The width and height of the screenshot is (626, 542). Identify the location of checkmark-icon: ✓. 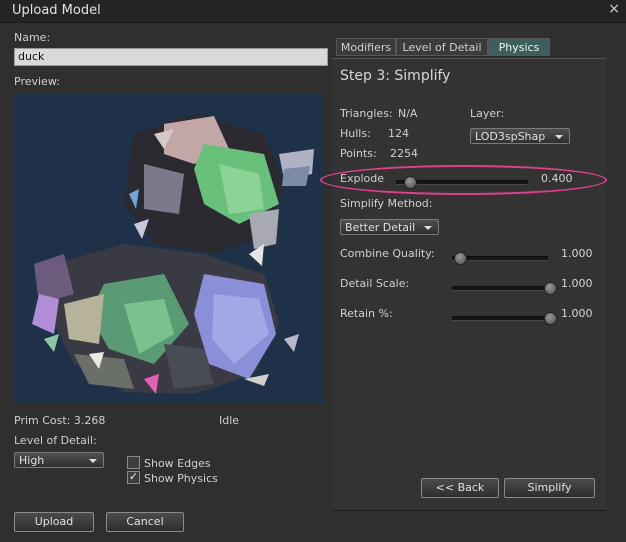
(133, 476).